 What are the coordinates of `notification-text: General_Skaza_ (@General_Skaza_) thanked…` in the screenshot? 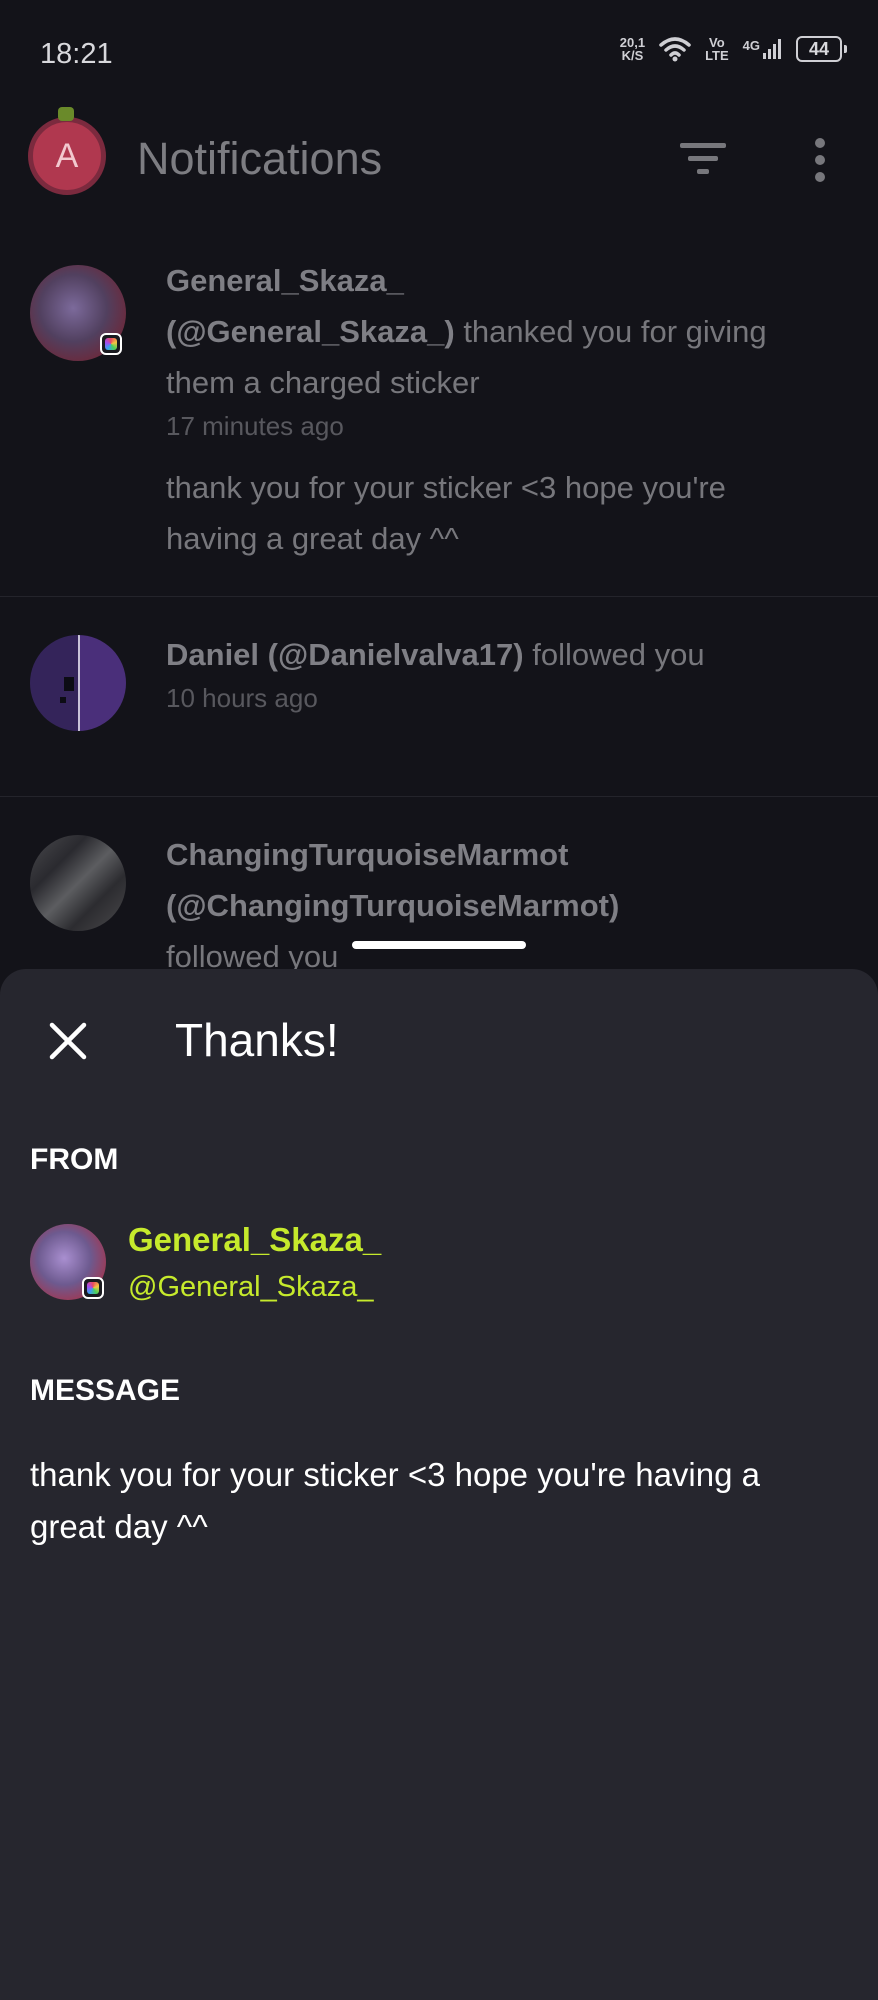 It's located at (492, 409).